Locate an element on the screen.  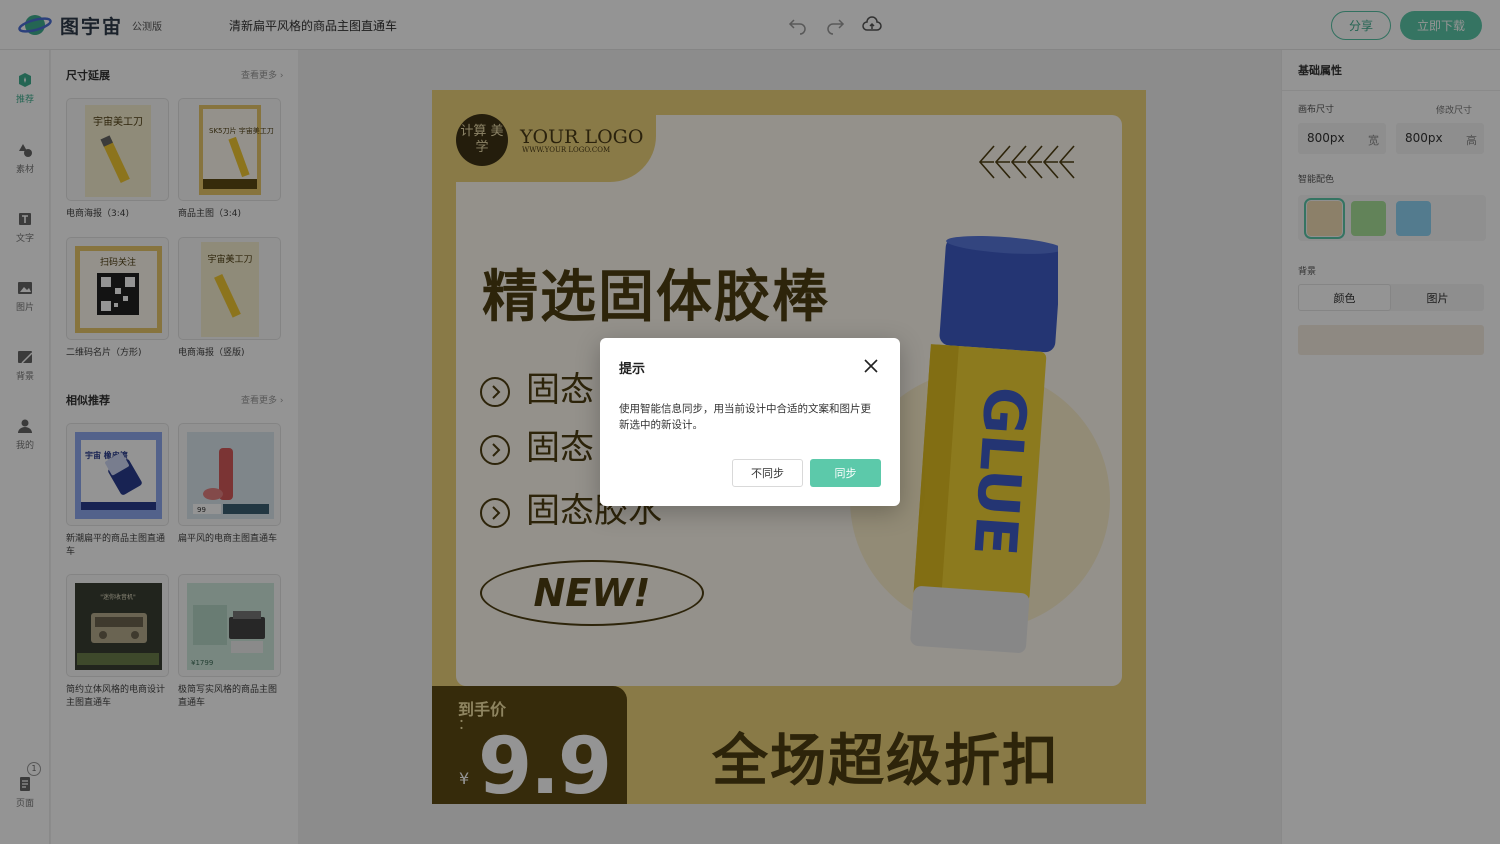
dialog-title: 提示 is located at coordinates (632, 369).